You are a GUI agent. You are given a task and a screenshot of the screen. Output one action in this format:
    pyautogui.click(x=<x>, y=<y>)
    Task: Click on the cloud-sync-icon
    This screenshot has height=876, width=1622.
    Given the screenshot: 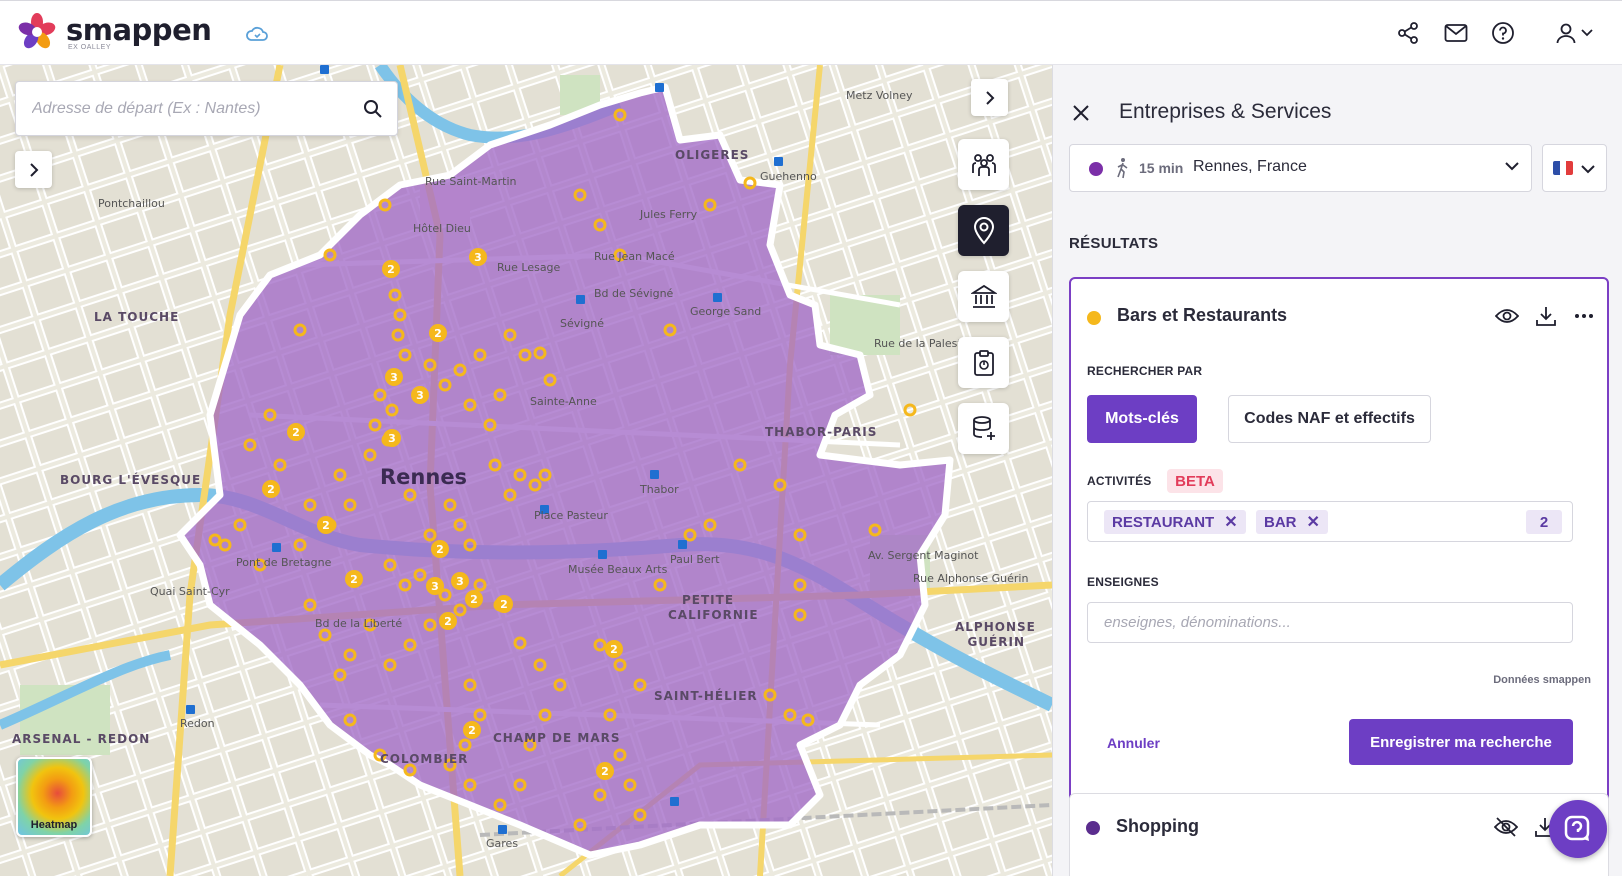 What is the action you would take?
    pyautogui.click(x=257, y=34)
    